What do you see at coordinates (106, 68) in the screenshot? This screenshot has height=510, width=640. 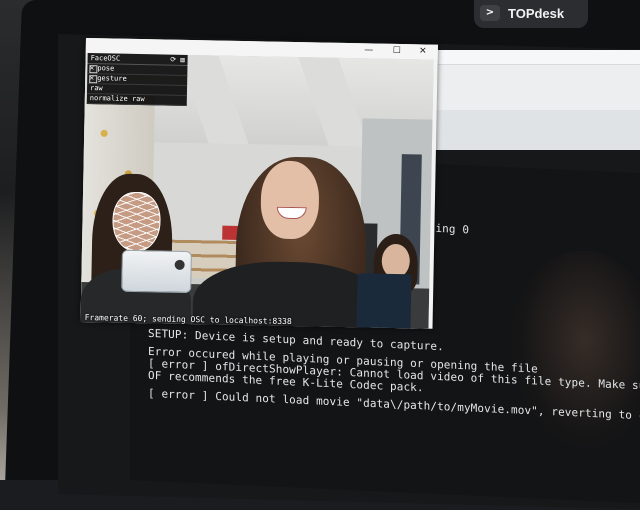 I see `option-label: pose` at bounding box center [106, 68].